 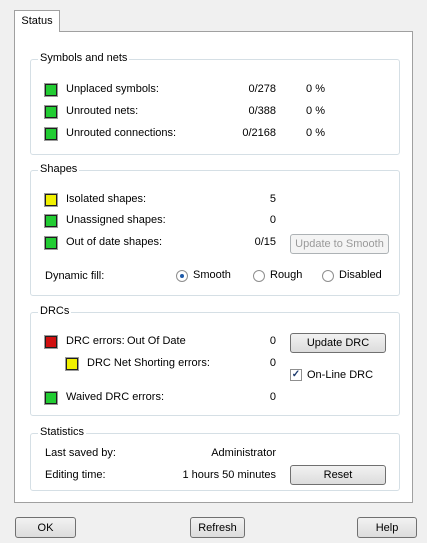 I want to click on isolated-shapes-label: Isolated shapes:, so click(x=106, y=199).